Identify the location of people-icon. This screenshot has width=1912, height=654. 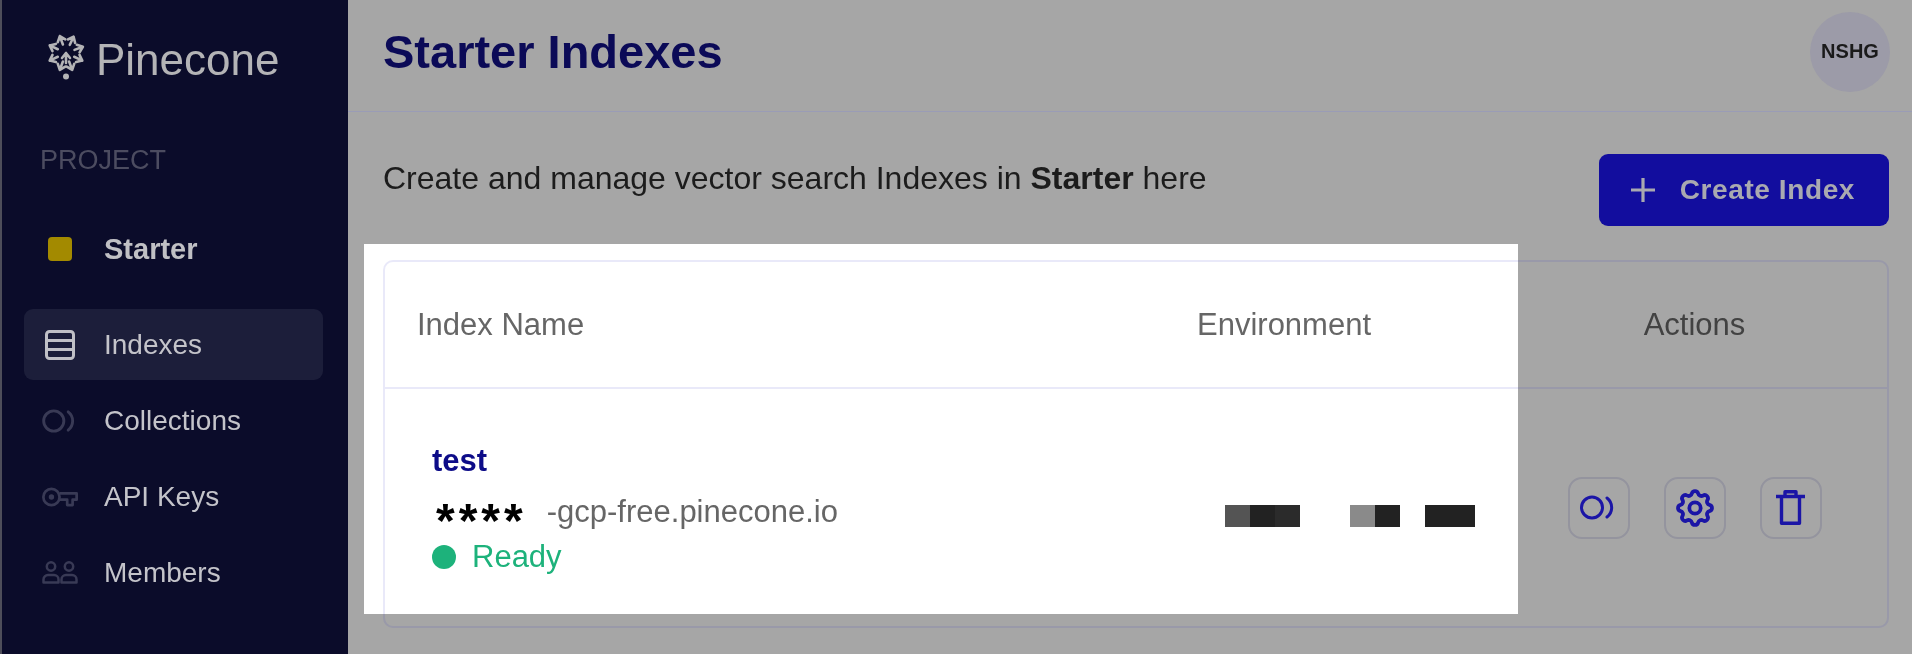
(60, 572).